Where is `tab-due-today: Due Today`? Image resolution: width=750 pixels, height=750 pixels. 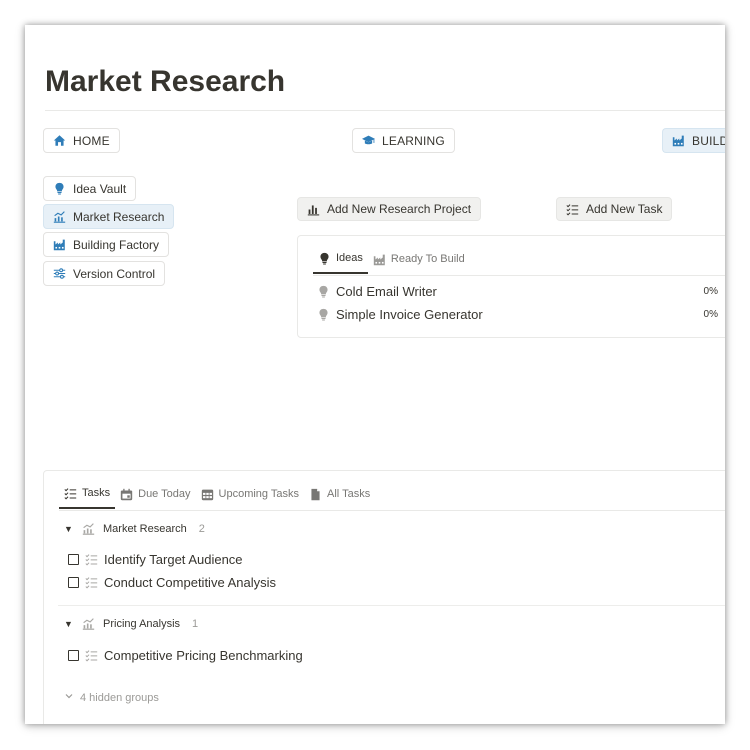
tab-due-today: Due Today is located at coordinates (155, 497).